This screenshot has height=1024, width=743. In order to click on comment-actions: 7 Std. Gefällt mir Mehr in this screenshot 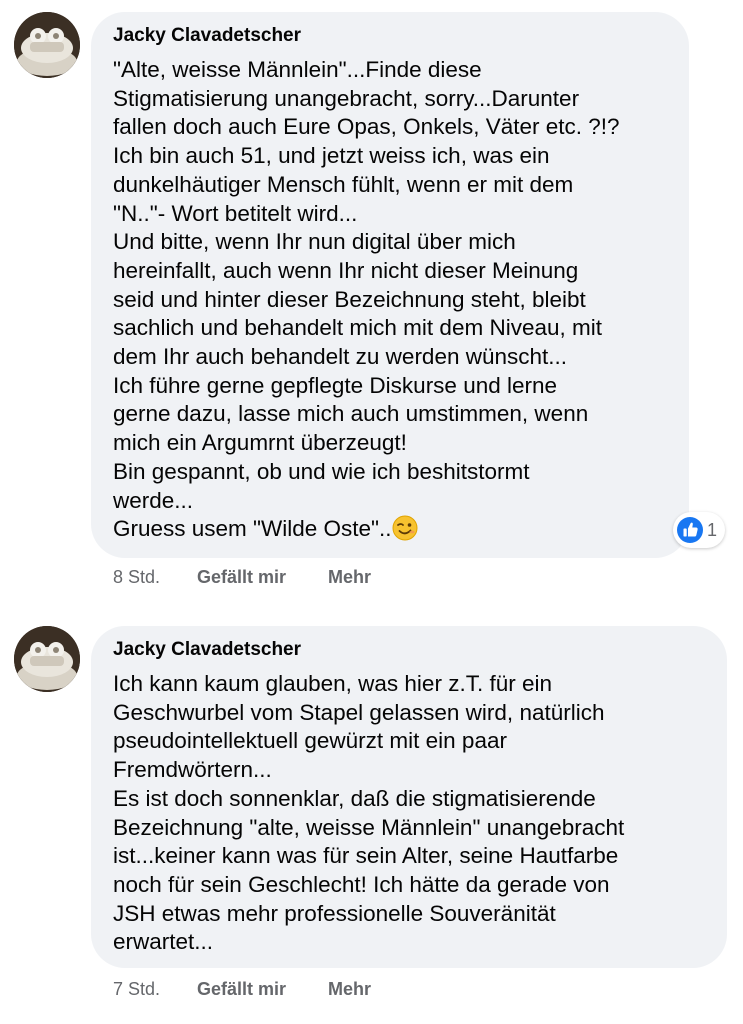, I will do `click(242, 989)`.